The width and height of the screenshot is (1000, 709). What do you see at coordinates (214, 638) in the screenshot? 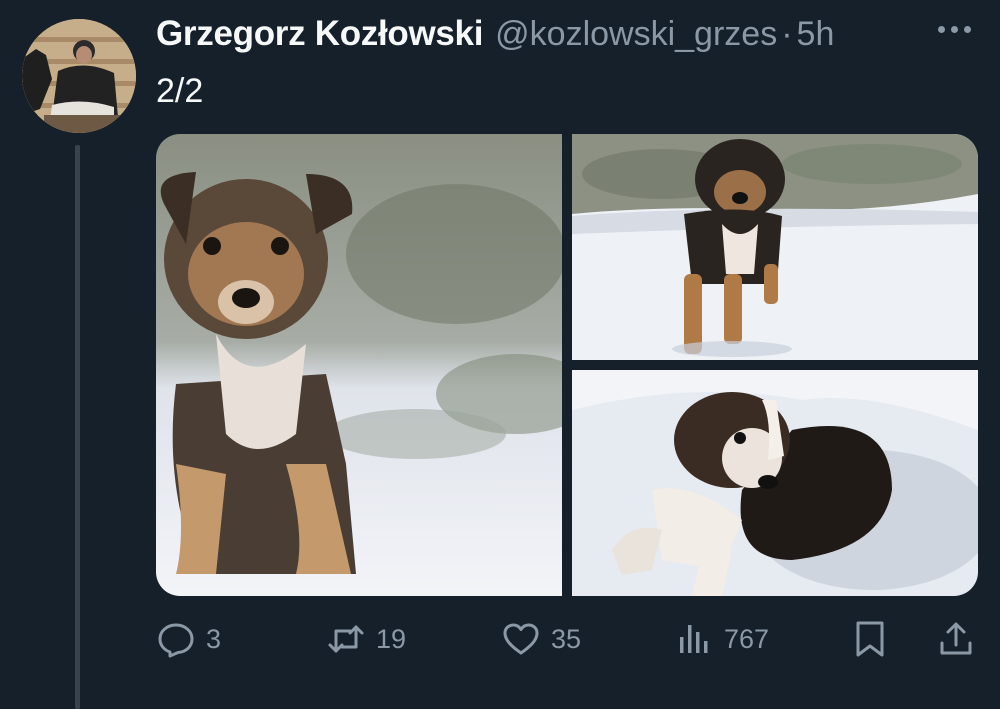
I see `reply-count: 3` at bounding box center [214, 638].